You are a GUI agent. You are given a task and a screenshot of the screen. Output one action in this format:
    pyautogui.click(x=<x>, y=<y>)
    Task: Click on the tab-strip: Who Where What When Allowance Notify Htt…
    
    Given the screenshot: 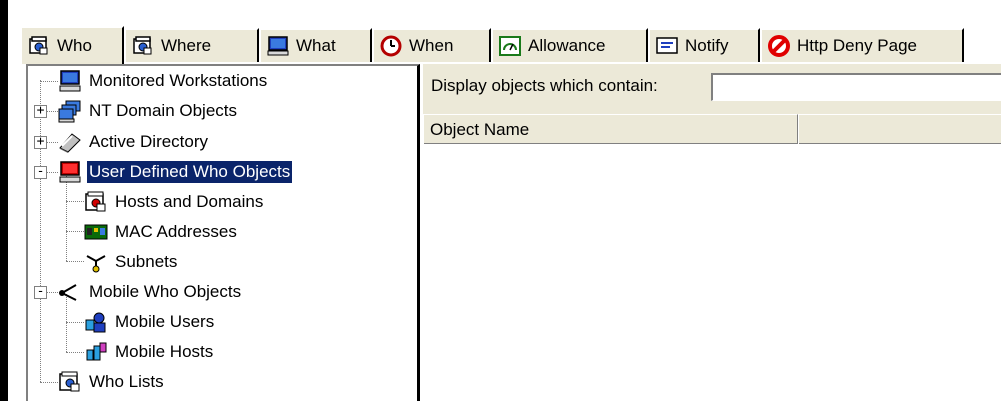 What is the action you would take?
    pyautogui.click(x=510, y=45)
    